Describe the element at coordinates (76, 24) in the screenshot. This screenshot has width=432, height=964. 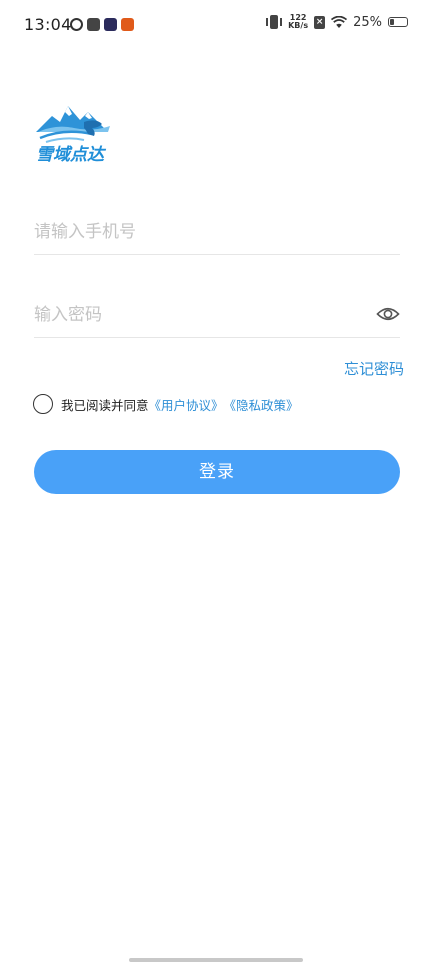
I see `circle-app-icon` at that location.